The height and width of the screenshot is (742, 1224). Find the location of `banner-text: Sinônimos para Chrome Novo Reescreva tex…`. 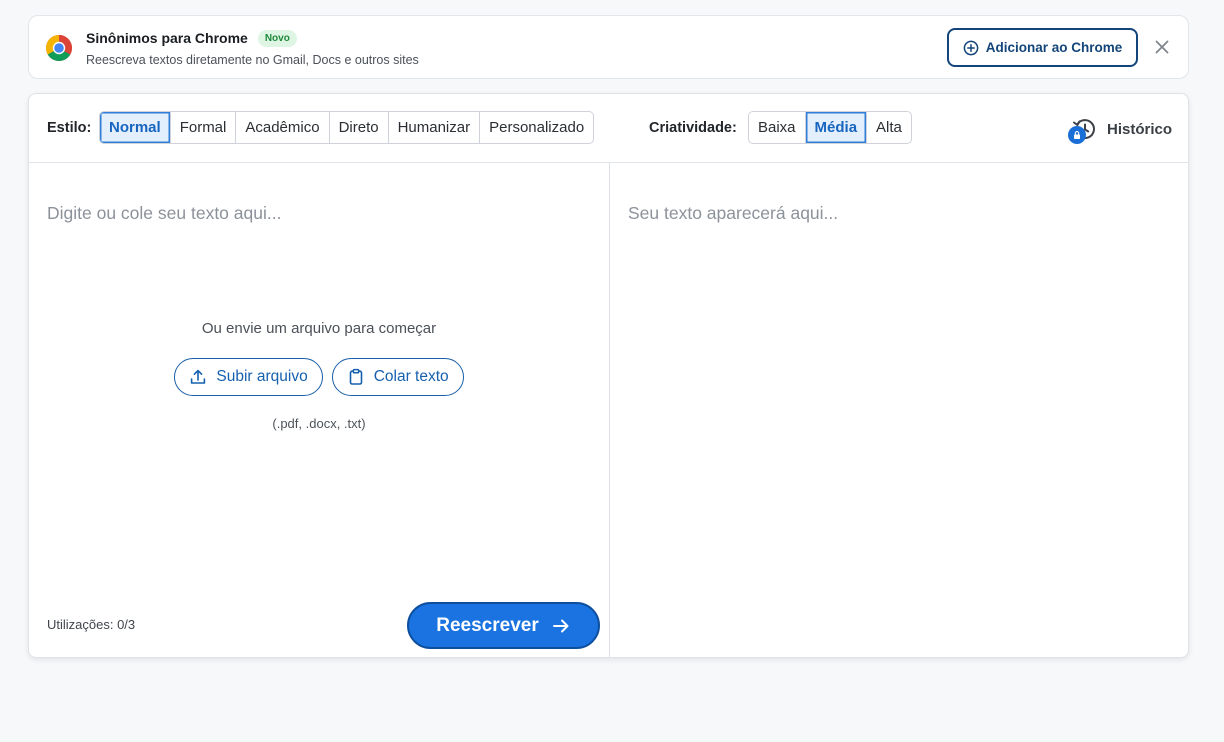

banner-text: Sinônimos para Chrome Novo Reescreva tex… is located at coordinates (252, 48).